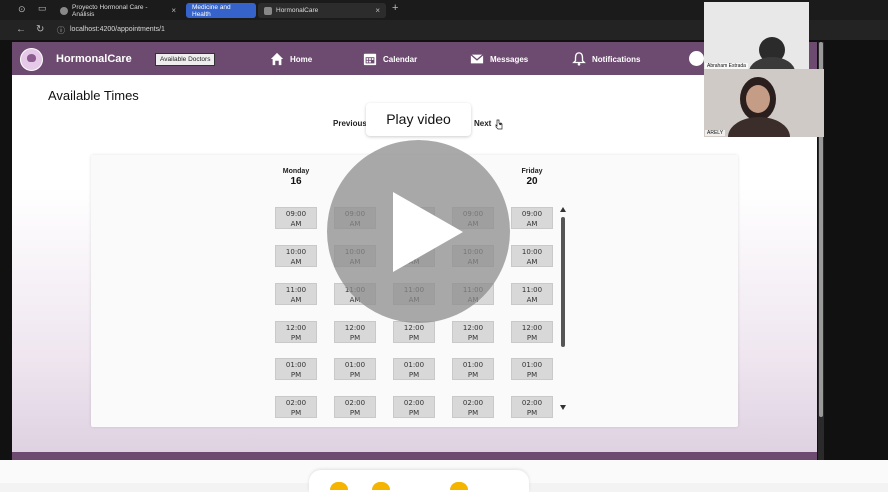 This screenshot has width=888, height=492. What do you see at coordinates (606, 59) in the screenshot?
I see `nav-notifications: Notifications` at bounding box center [606, 59].